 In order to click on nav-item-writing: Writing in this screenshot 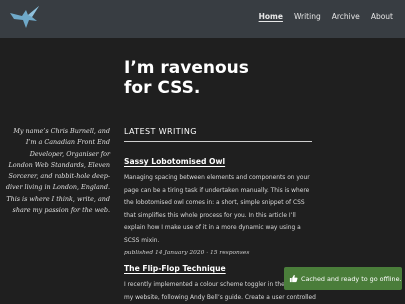, I will do `click(307, 16)`.